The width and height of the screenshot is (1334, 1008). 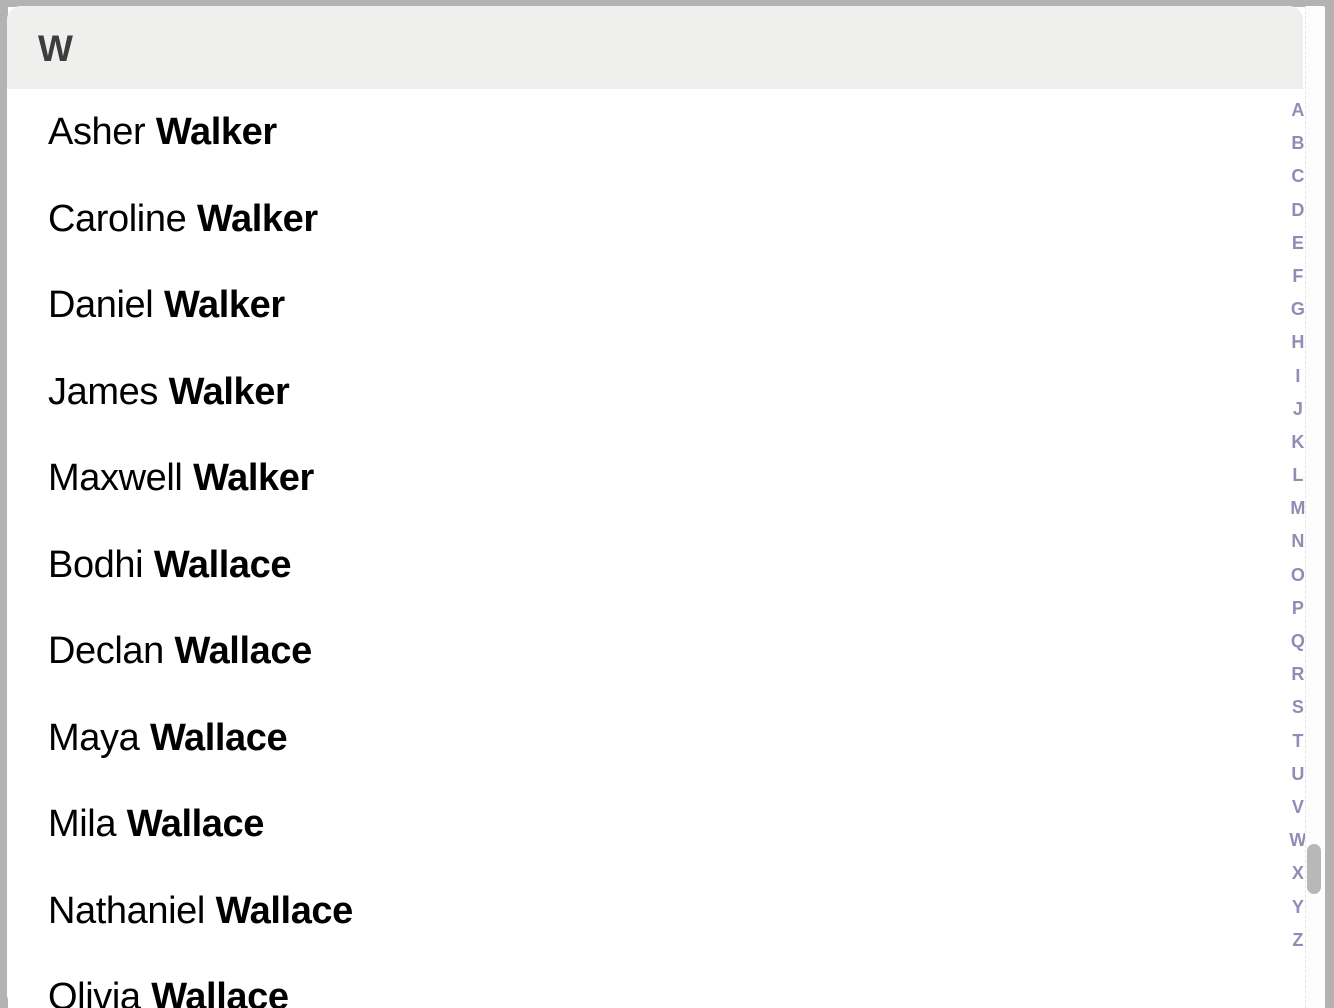 What do you see at coordinates (655, 218) in the screenshot?
I see `contact-row: Caroline Walker` at bounding box center [655, 218].